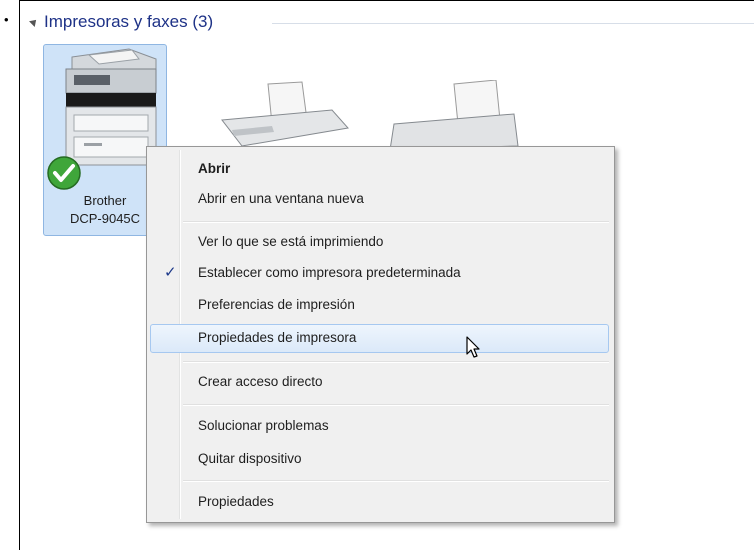 Image resolution: width=754 pixels, height=550 pixels. I want to click on menu-item-label: Propiedades, so click(236, 501).